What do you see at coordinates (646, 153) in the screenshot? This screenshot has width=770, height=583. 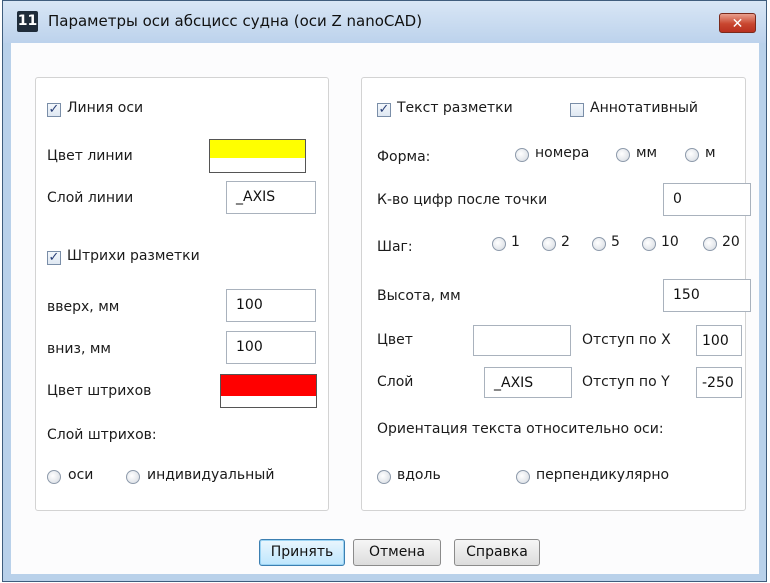 I see `form-option-mm-label: мм` at bounding box center [646, 153].